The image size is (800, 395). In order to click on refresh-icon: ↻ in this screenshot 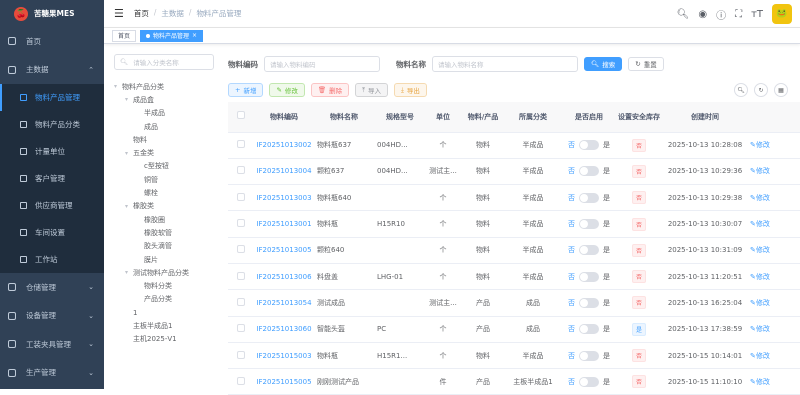, I will do `click(761, 90)`.